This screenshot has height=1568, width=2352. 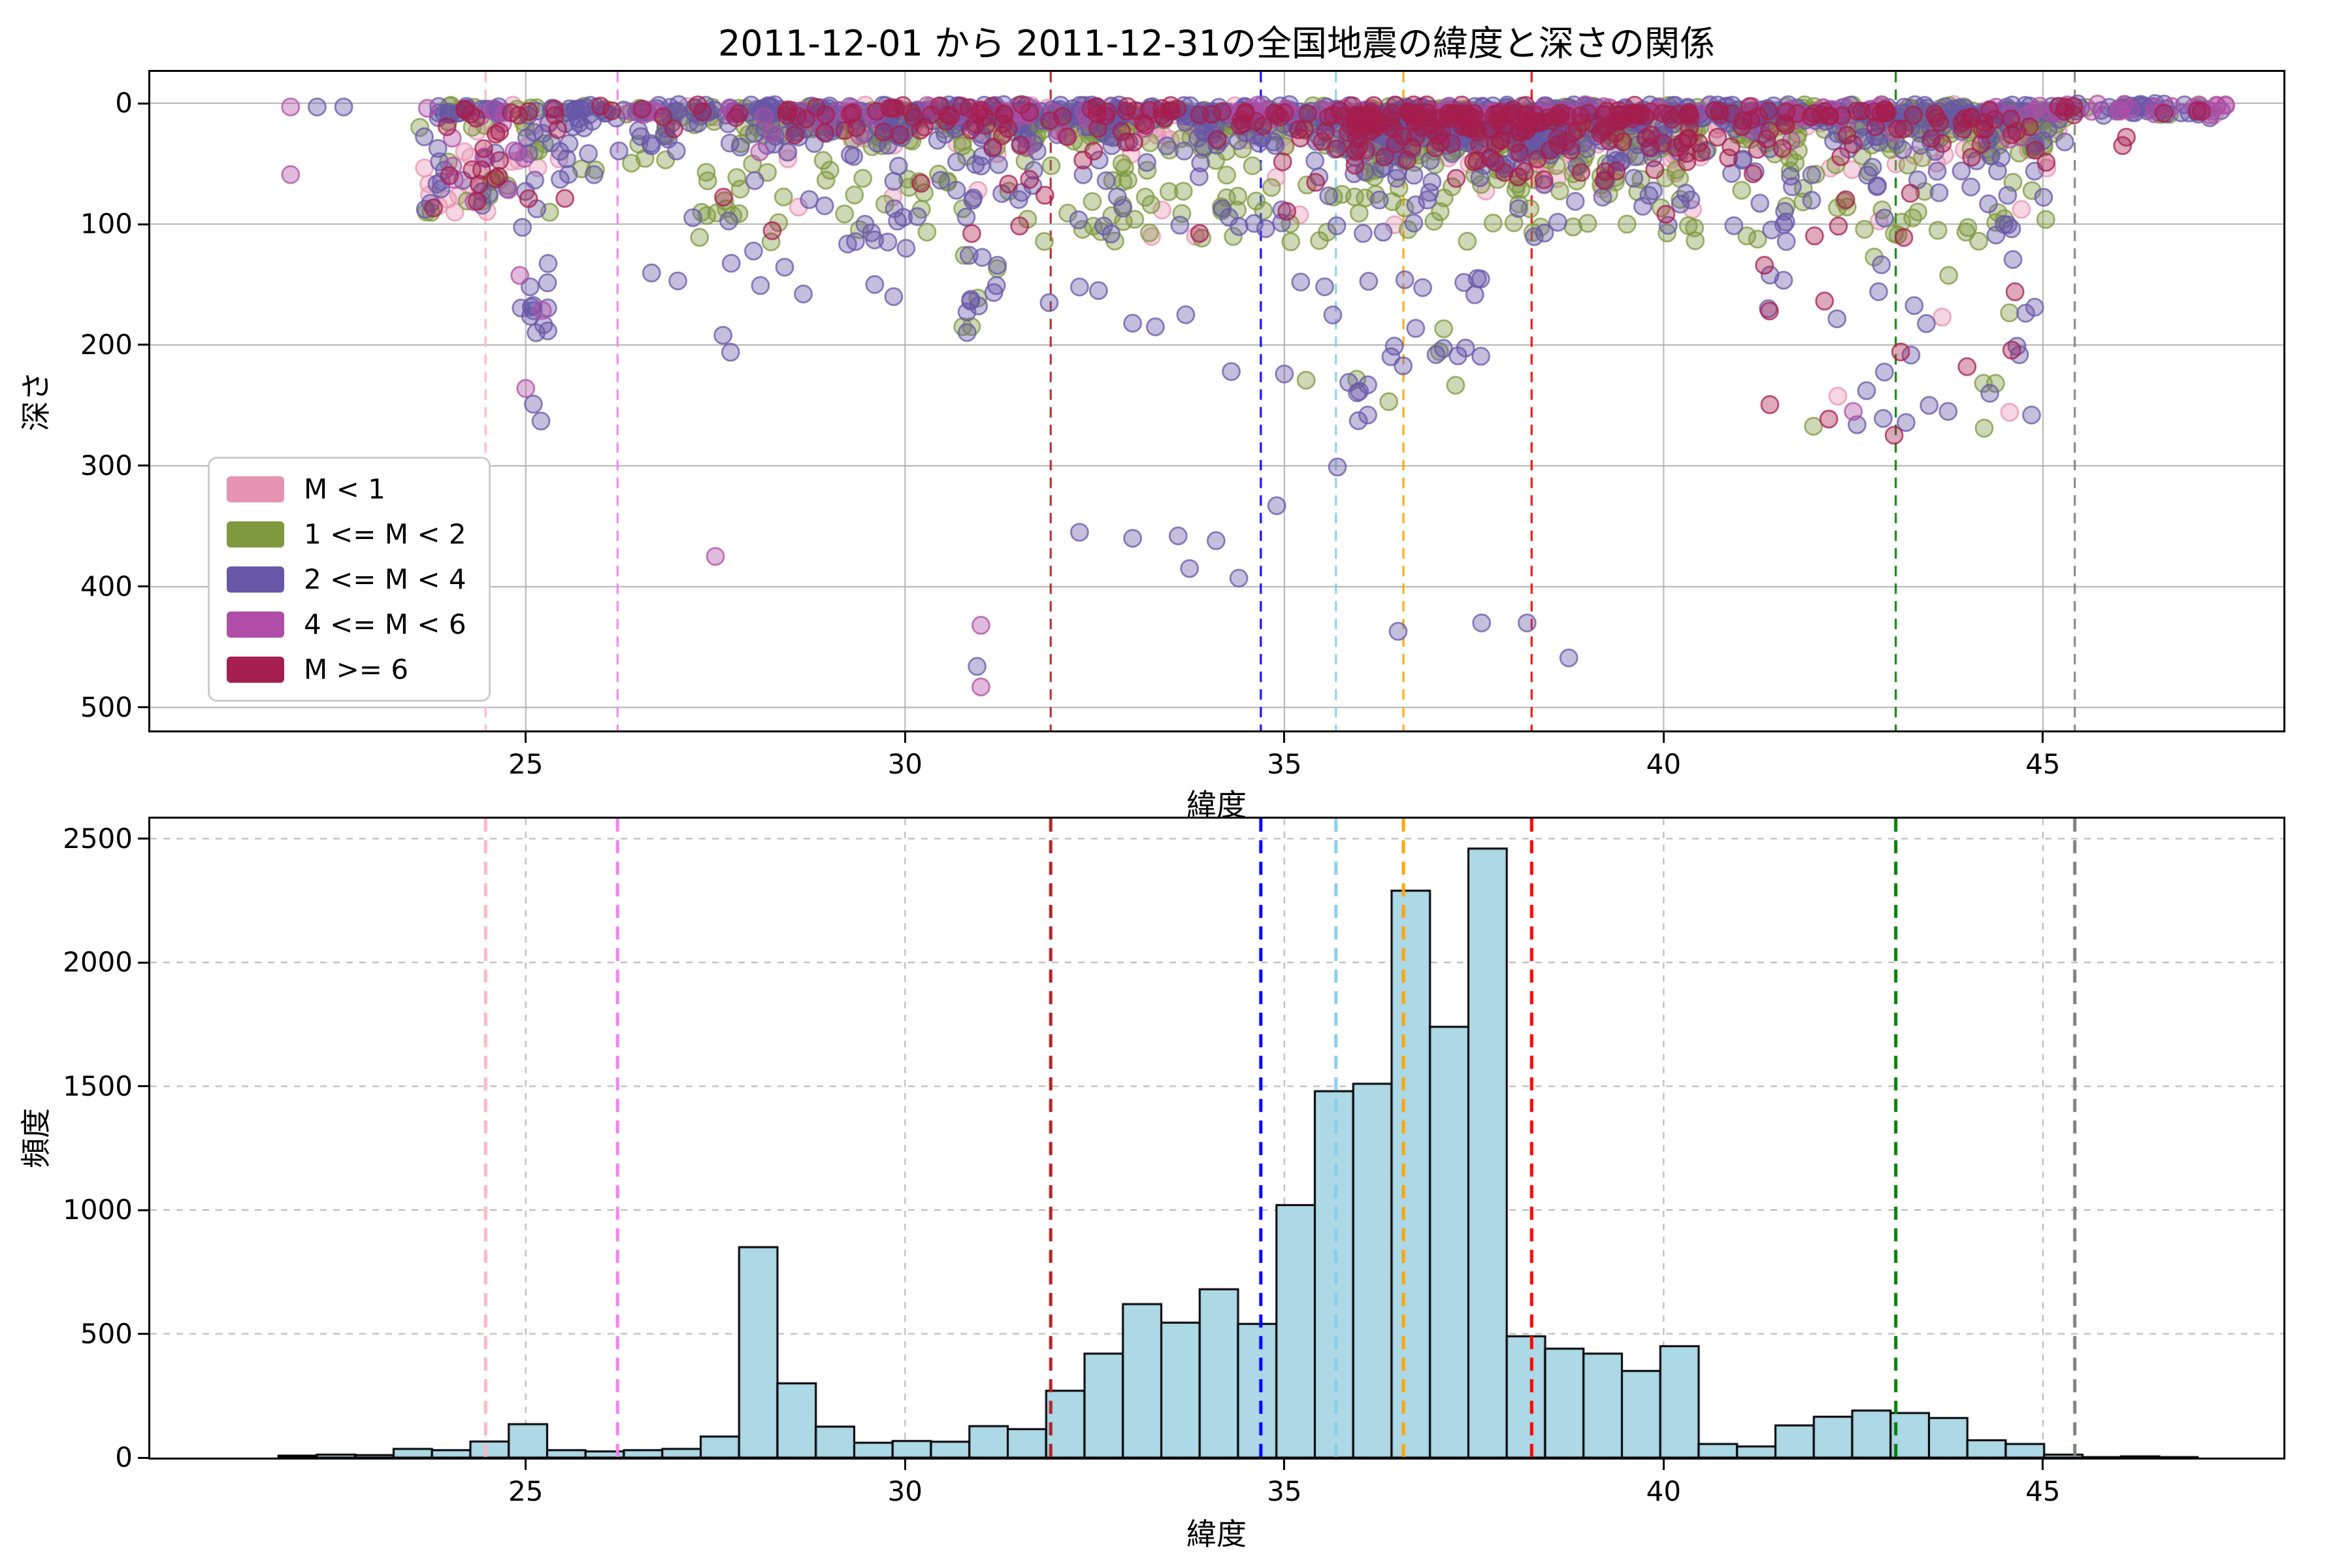 I want to click on hist-xlabel: 緯度, so click(x=1216, y=1534).